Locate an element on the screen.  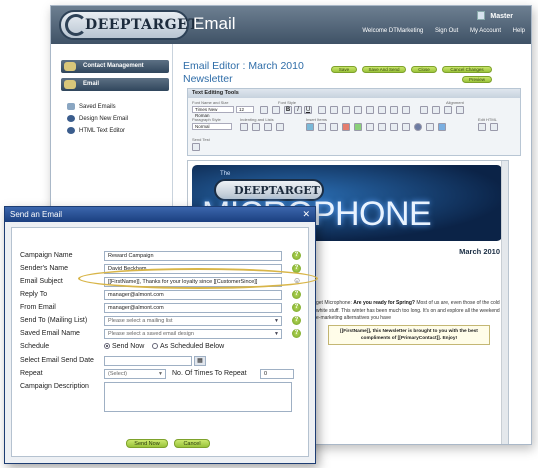
description-textarea is located at coordinates (198, 397).